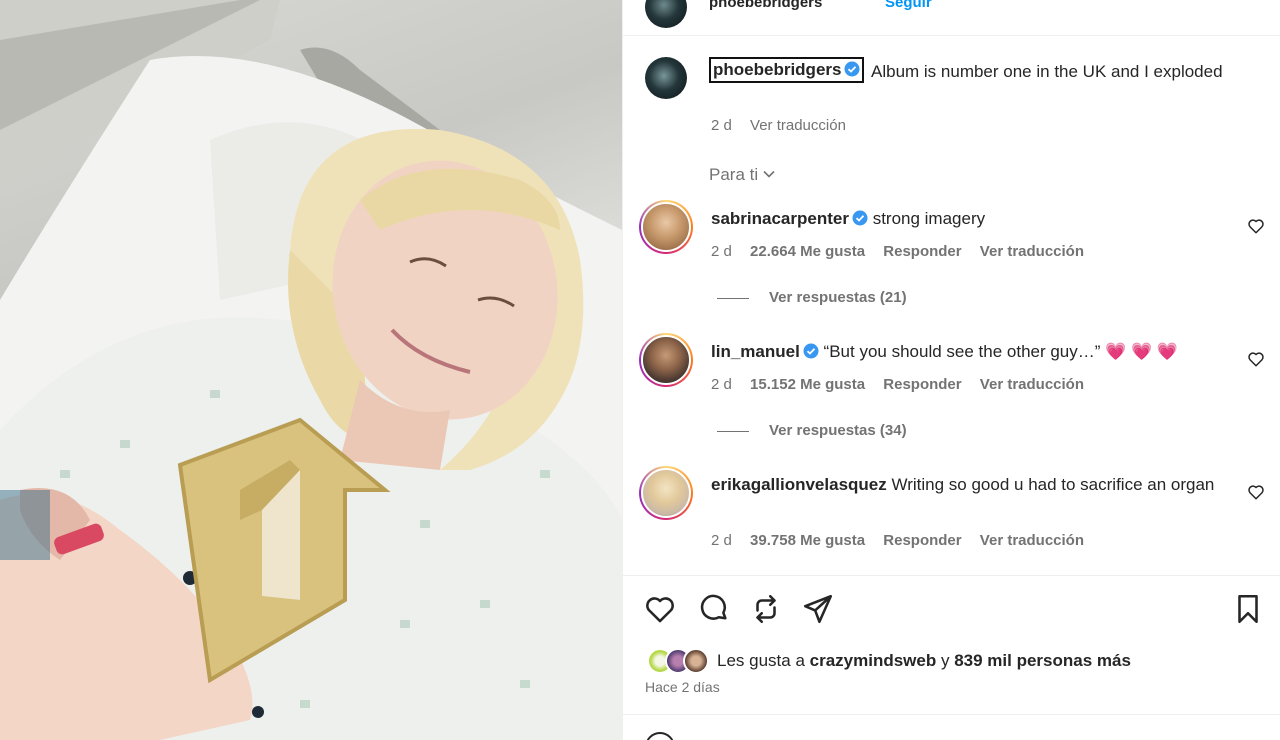 Image resolution: width=1280 pixels, height=740 pixels. Describe the element at coordinates (1042, 660) in the screenshot. I see `likes-count: 839 mil personas más` at that location.